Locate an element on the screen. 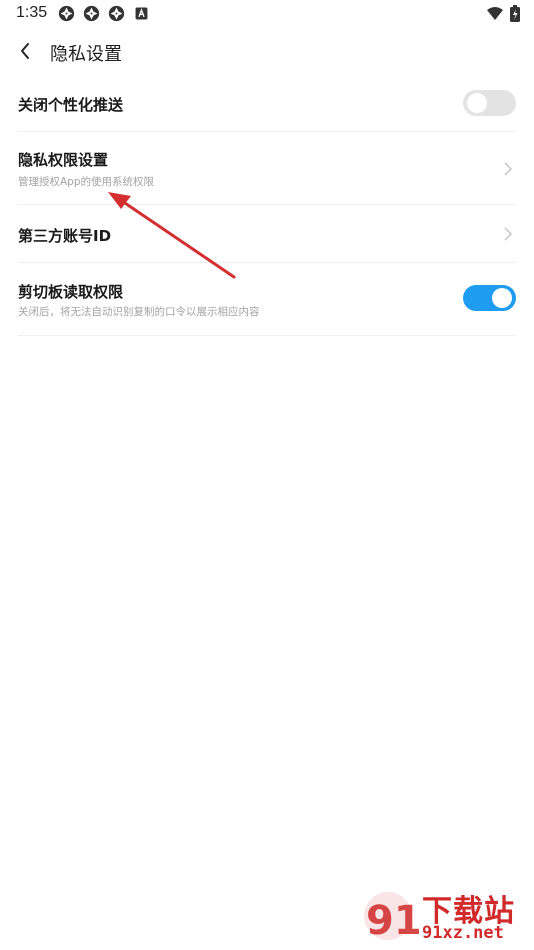 The image size is (534, 950). setting-row-third-party-id: 第三方账号ID is located at coordinates (267, 234).